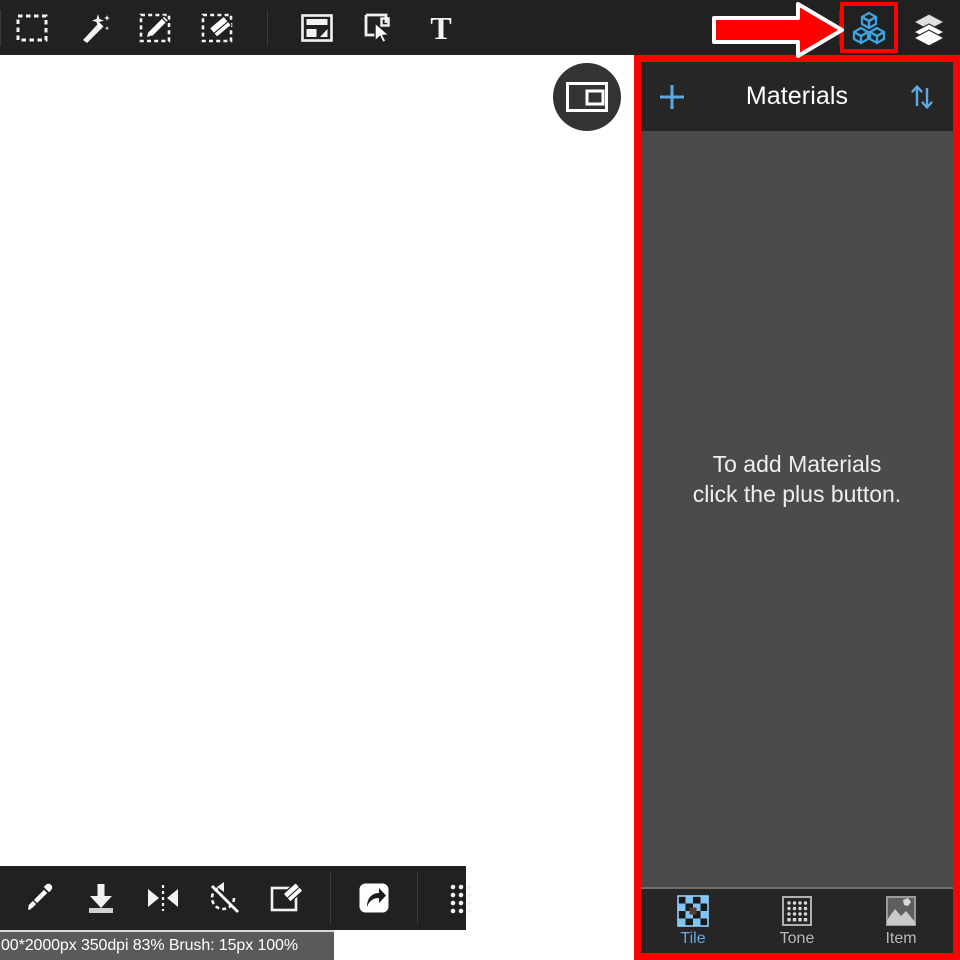 Image resolution: width=960 pixels, height=960 pixels. I want to click on checkerboard-icon, so click(693, 911).